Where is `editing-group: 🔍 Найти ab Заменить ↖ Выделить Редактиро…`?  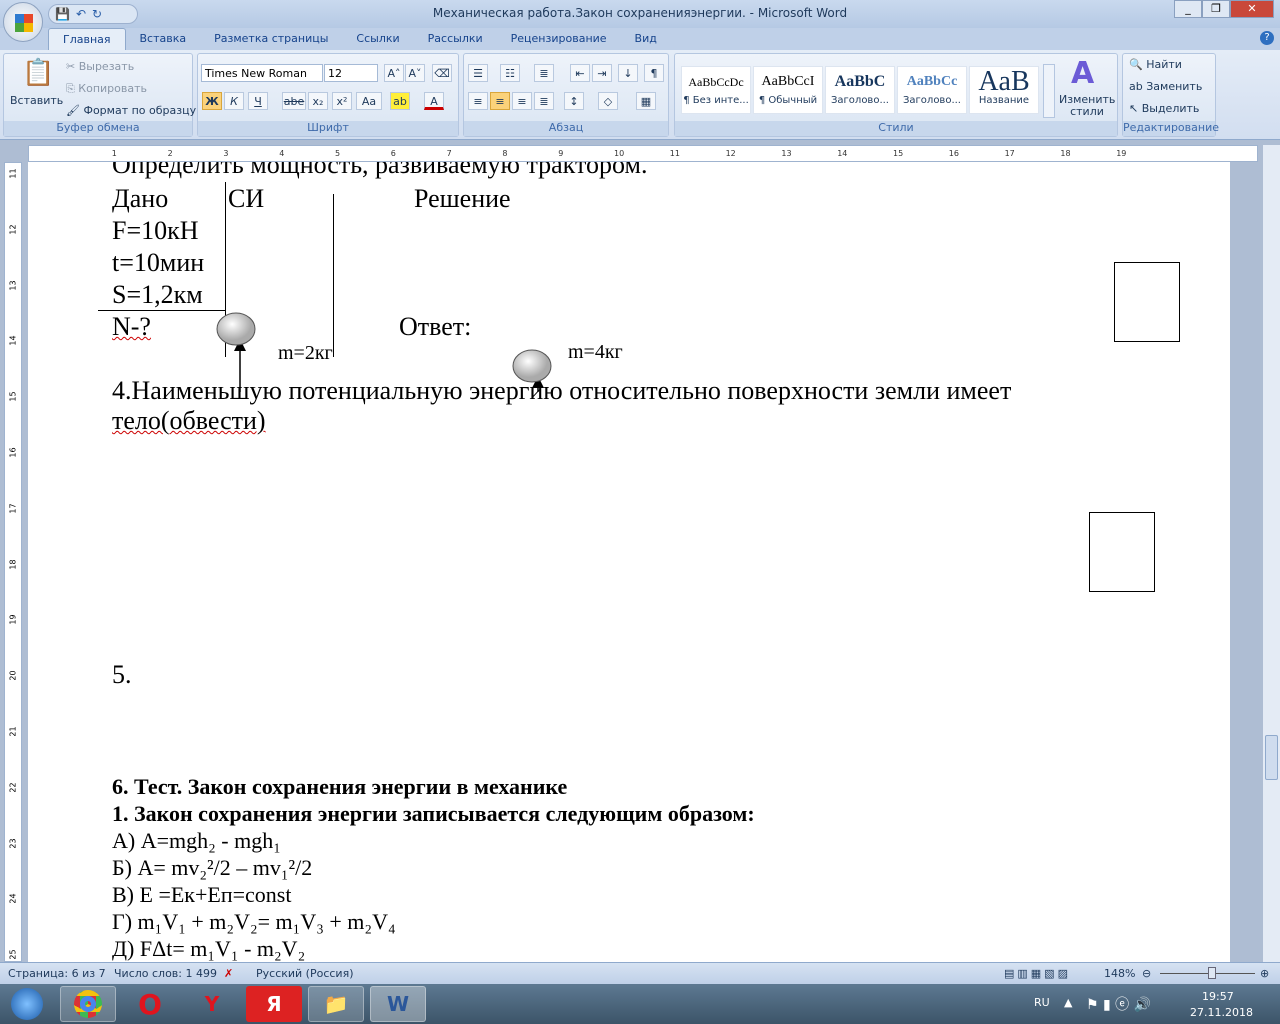
editing-group: 🔍 Найти ab Заменить ↖ Выделить Редактиро… is located at coordinates (1170, 95).